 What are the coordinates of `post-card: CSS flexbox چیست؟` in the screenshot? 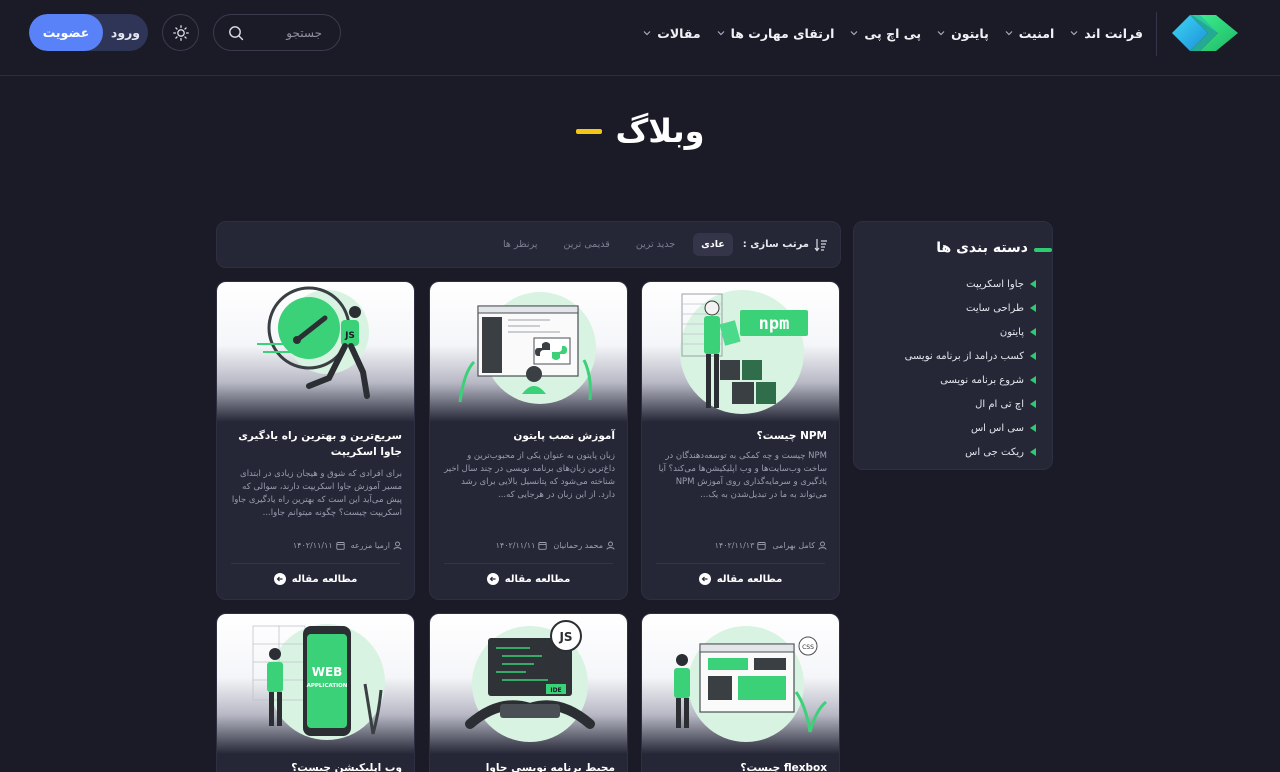 It's located at (740, 692).